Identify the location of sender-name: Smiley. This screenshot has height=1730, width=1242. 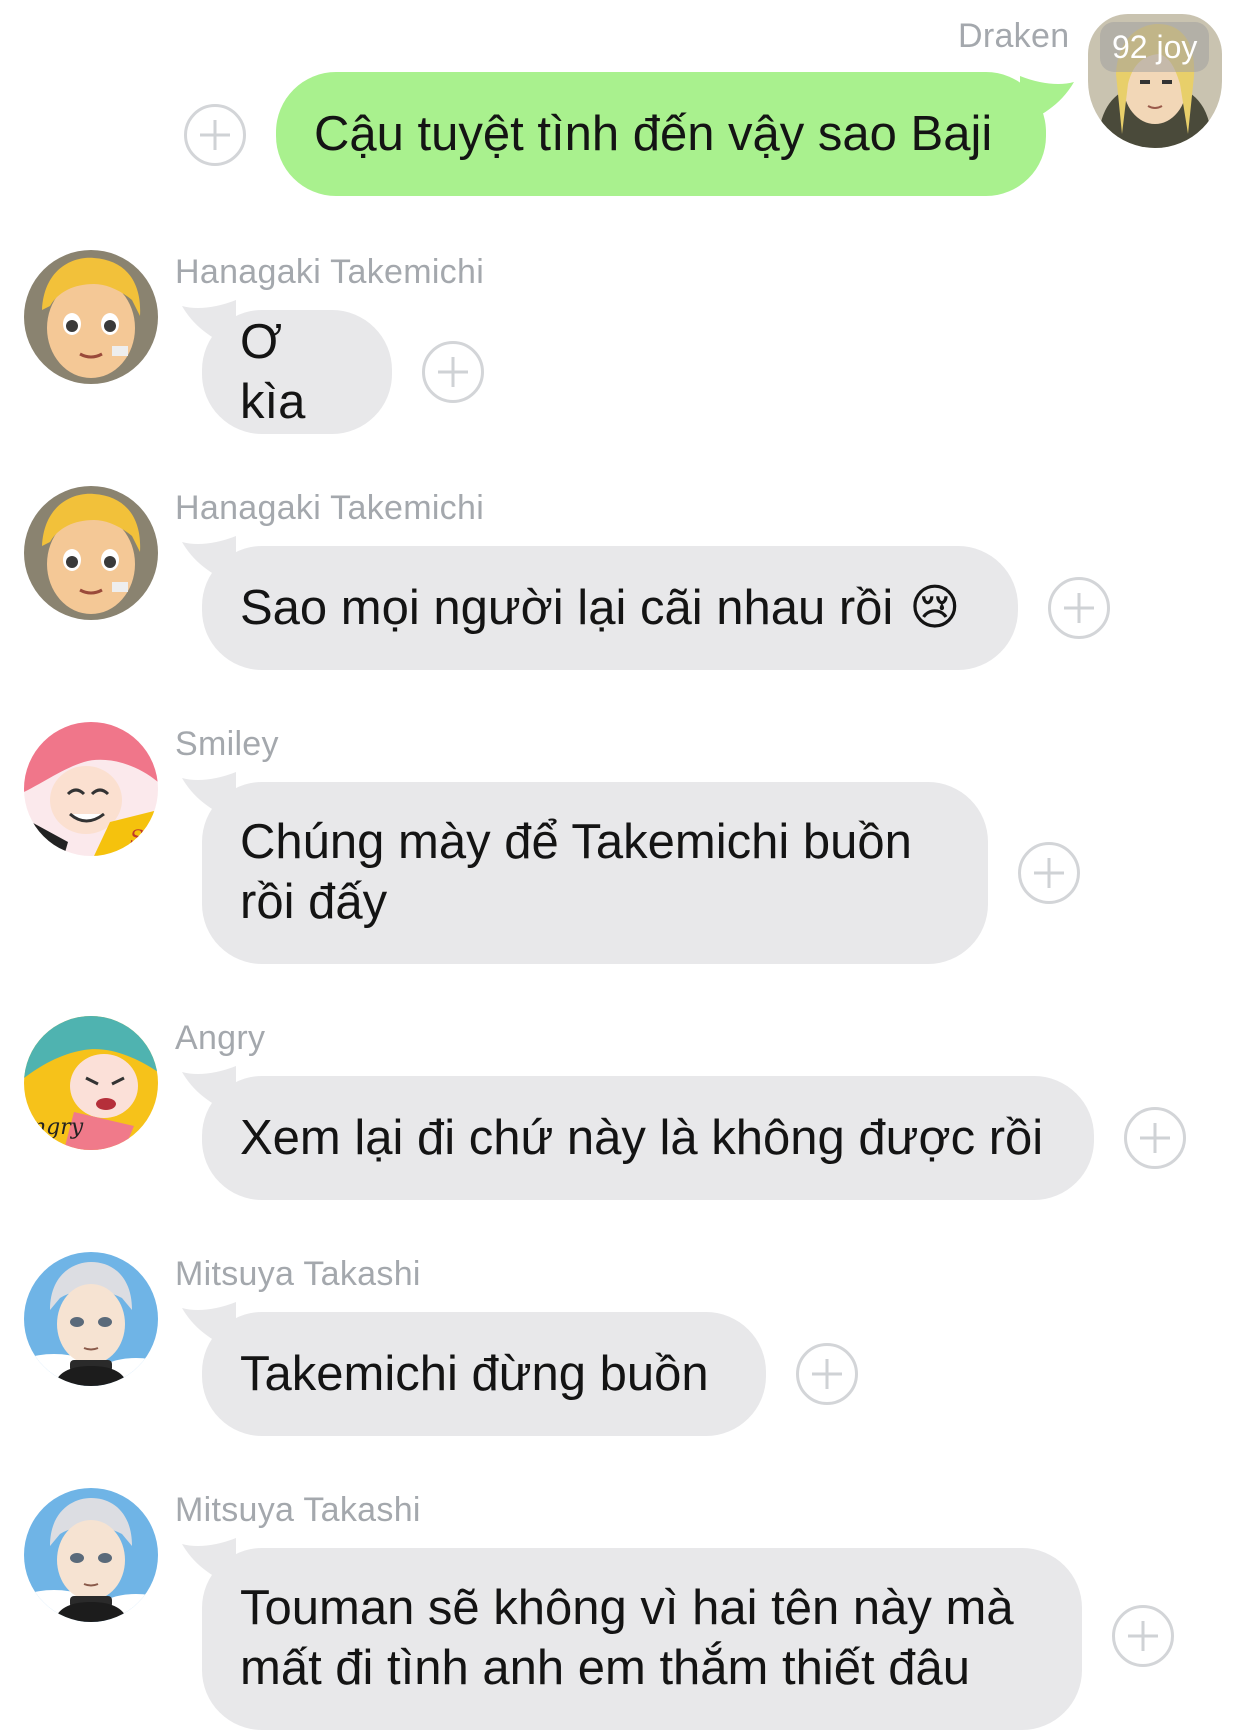
(227, 744).